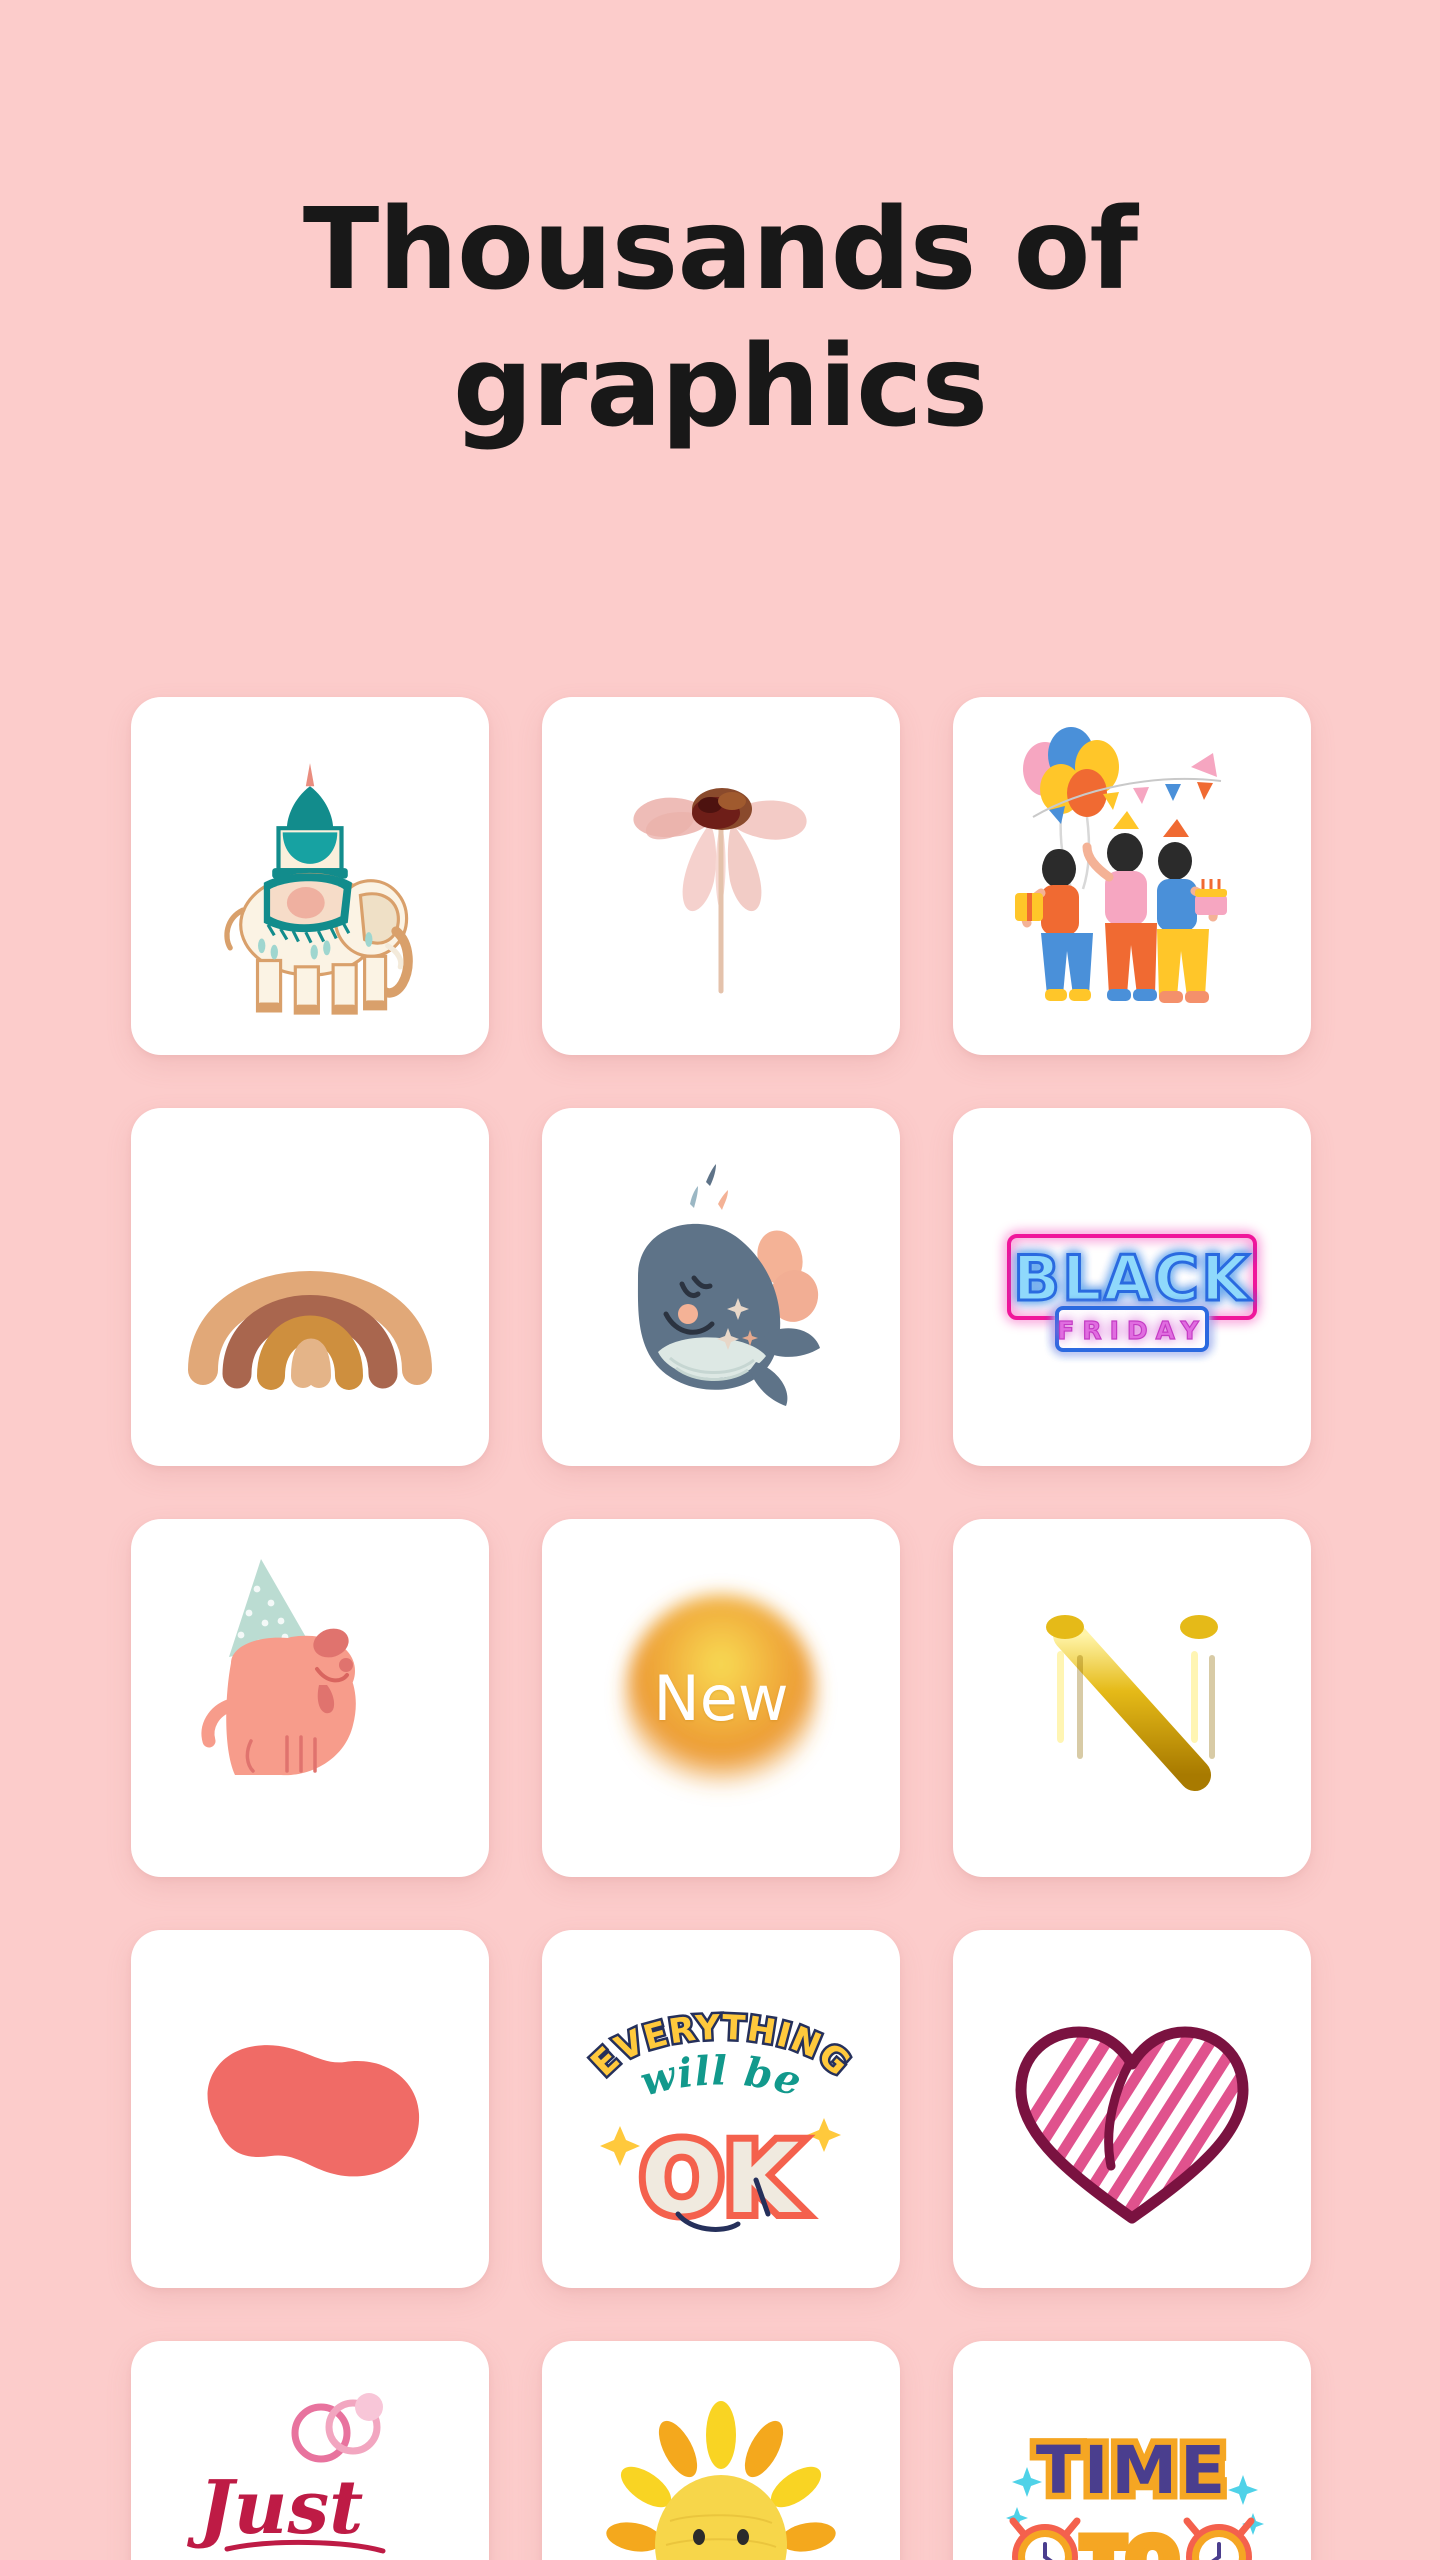 The image size is (1440, 2560). Describe the element at coordinates (318, 889) in the screenshot. I see `decorated-elephant-illustration` at that location.